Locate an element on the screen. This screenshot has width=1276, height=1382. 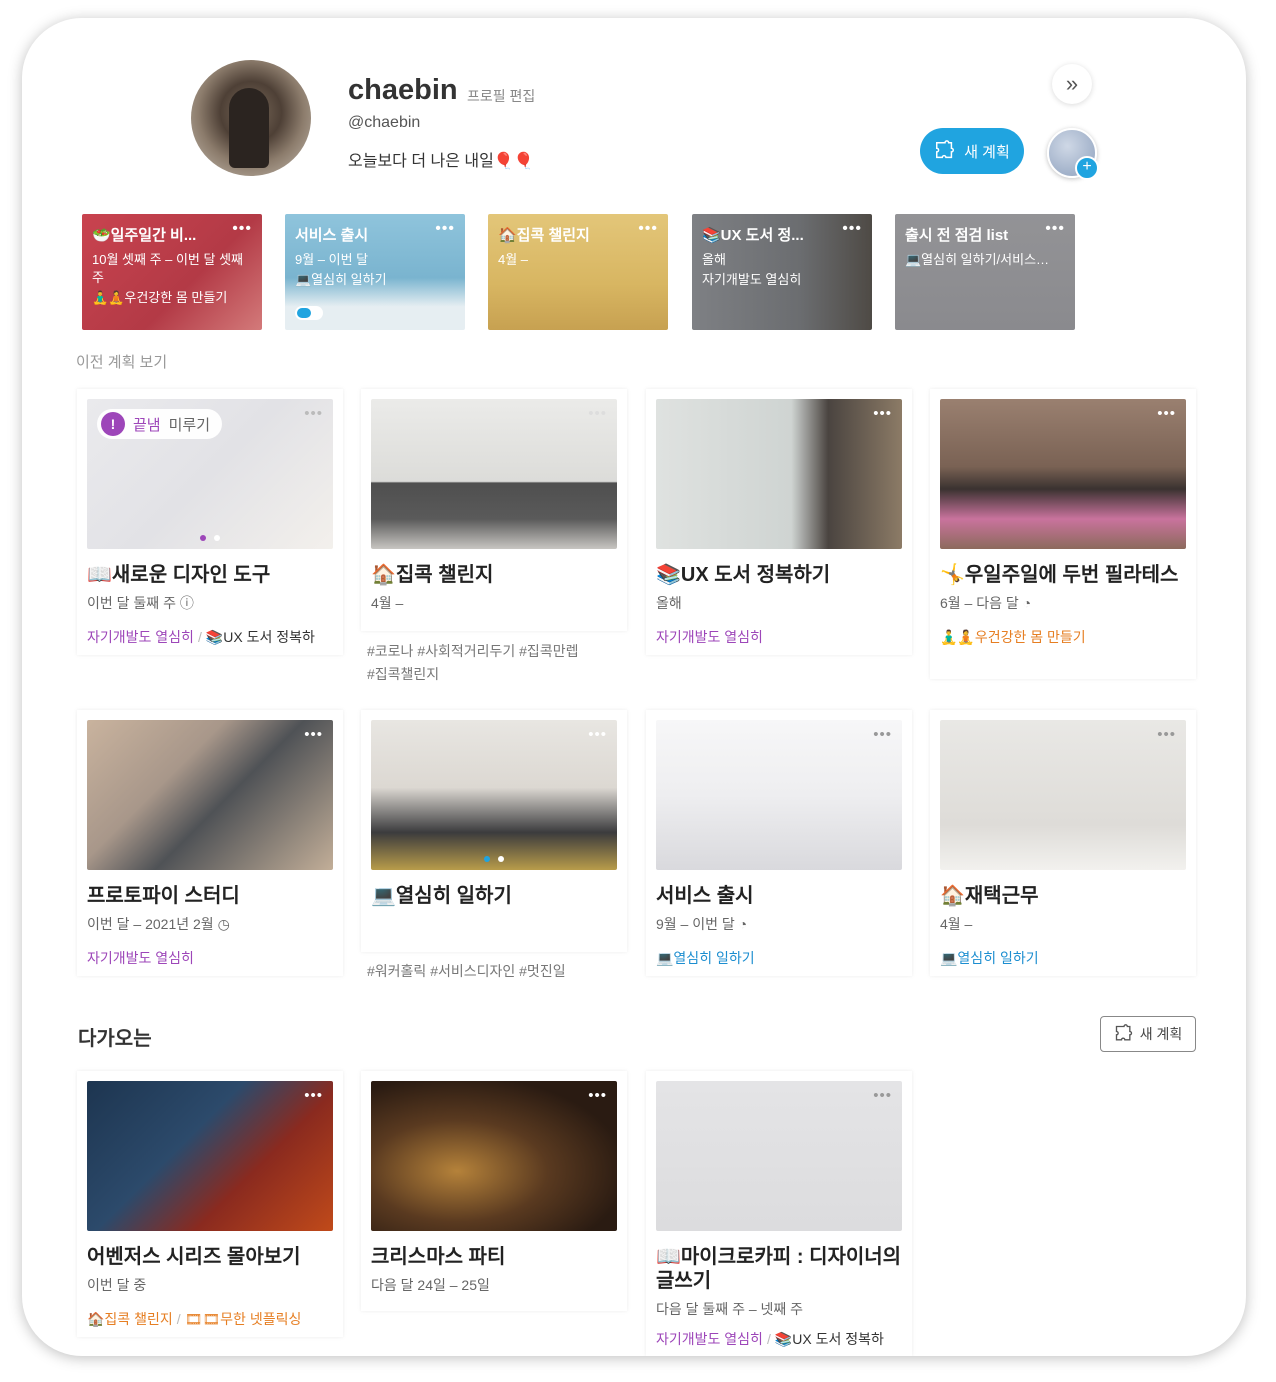
new-plan-button: 새 계획 is located at coordinates (972, 151).